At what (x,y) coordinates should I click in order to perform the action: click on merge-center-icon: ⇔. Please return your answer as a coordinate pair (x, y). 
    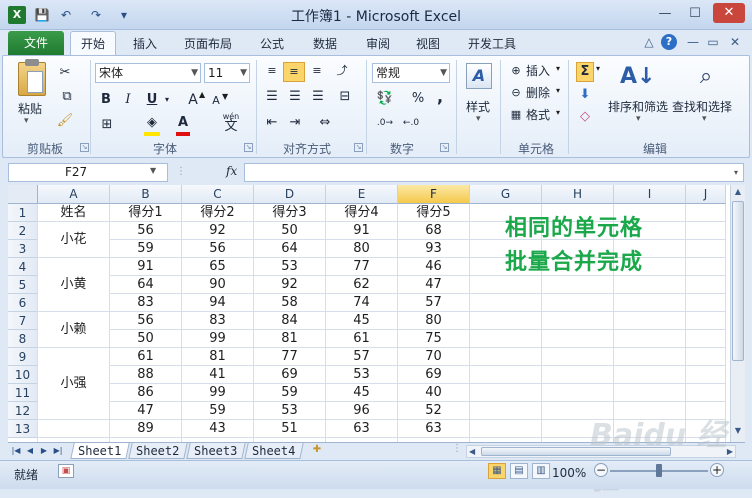
    Looking at the image, I should click on (325, 123).